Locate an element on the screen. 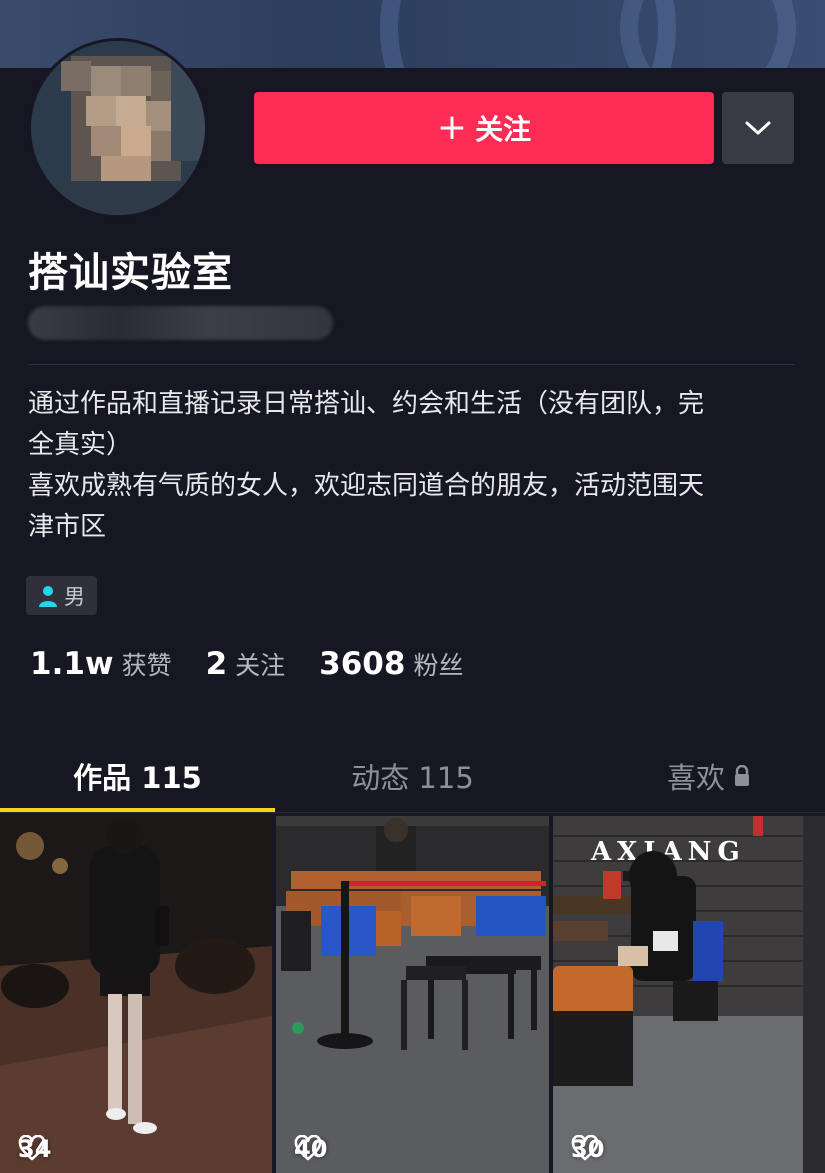  lock-icon is located at coordinates (742, 775).